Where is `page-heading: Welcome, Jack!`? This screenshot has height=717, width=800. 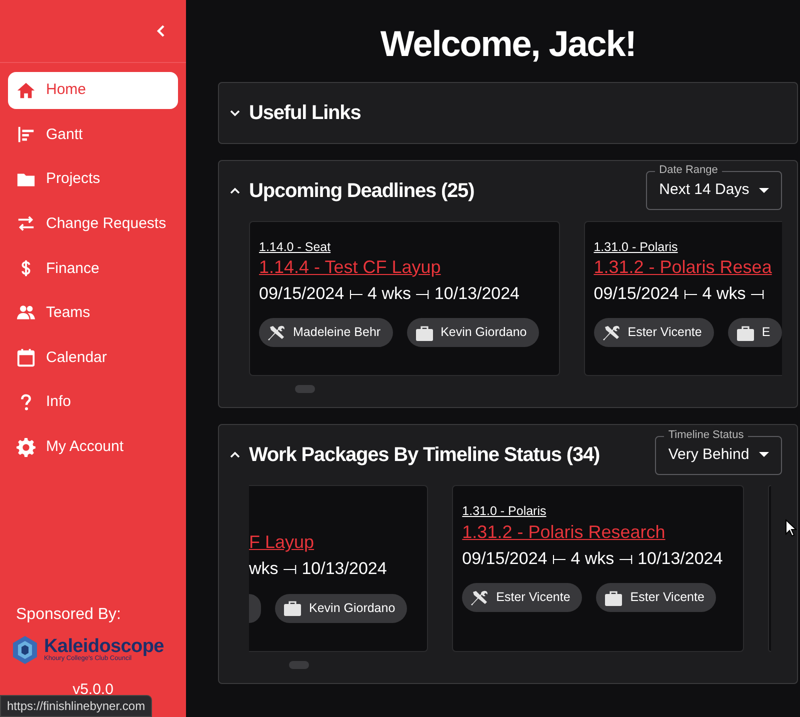
page-heading: Welcome, Jack! is located at coordinates (508, 44).